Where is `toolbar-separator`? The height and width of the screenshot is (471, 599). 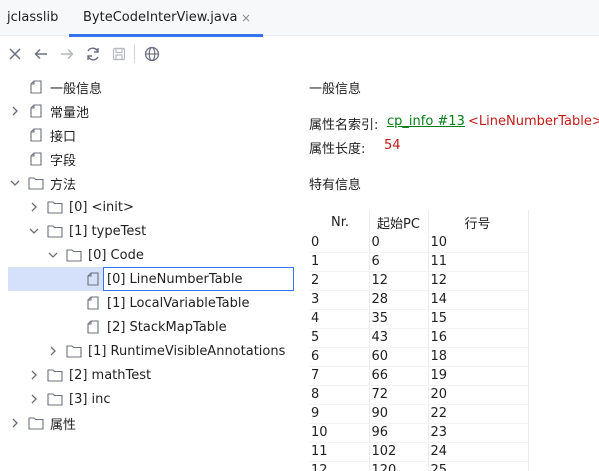
toolbar-separator is located at coordinates (134, 54).